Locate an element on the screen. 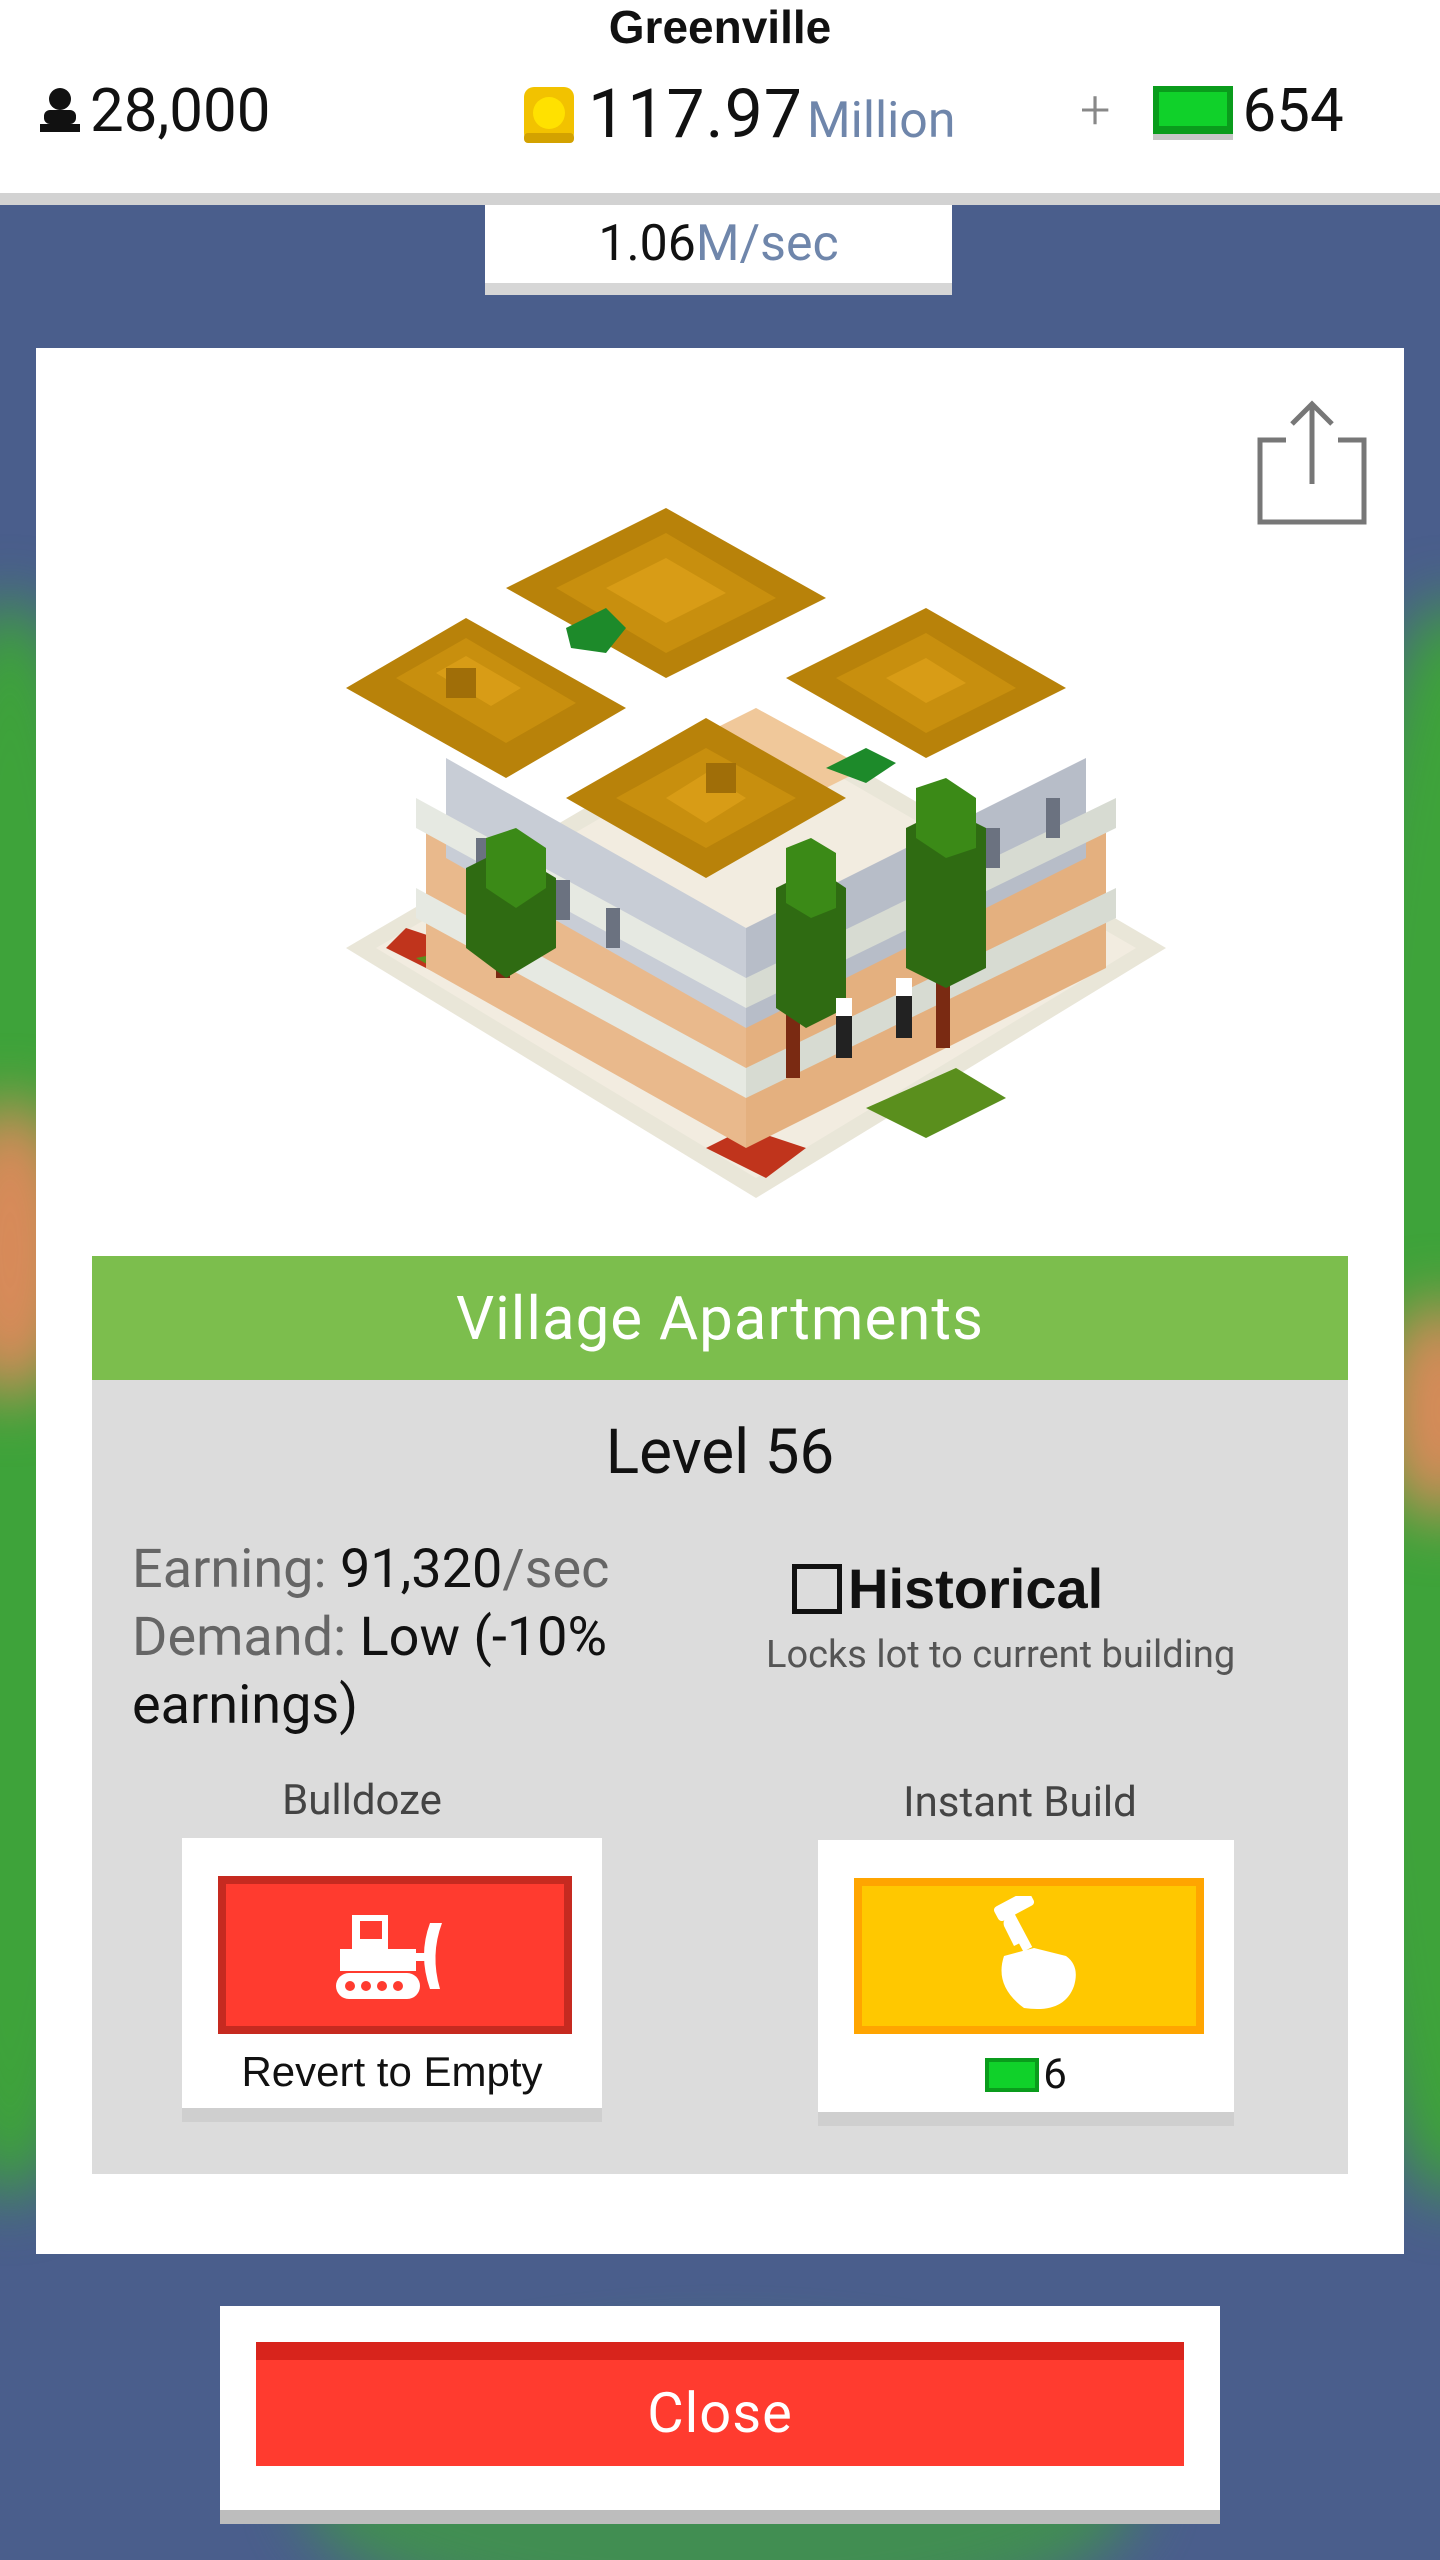 The image size is (1440, 2560). income-rate: 1.06 M/sec is located at coordinates (718, 250).